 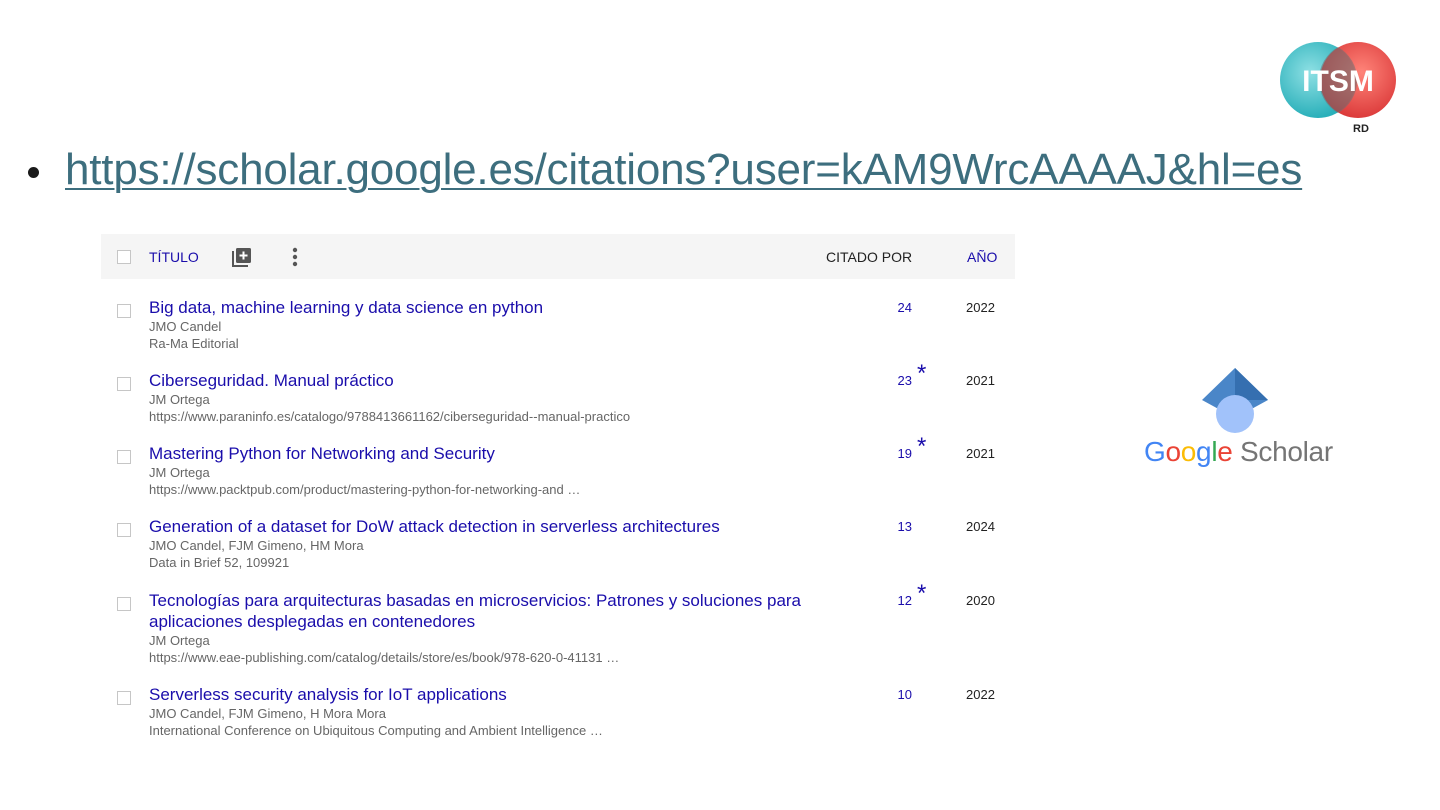 I want to click on publication-venue: Ra-Ma Editorial, so click(x=194, y=343).